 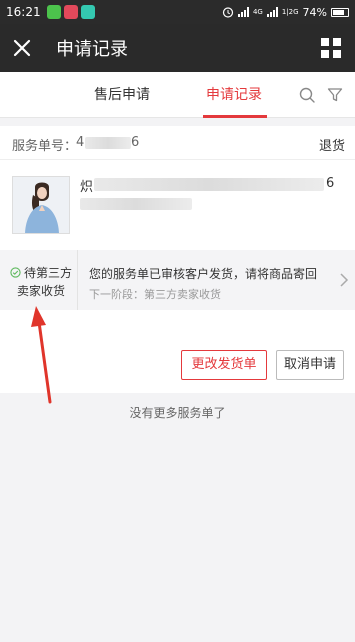 I want to click on service-number-prefix: 4, so click(x=80, y=142).